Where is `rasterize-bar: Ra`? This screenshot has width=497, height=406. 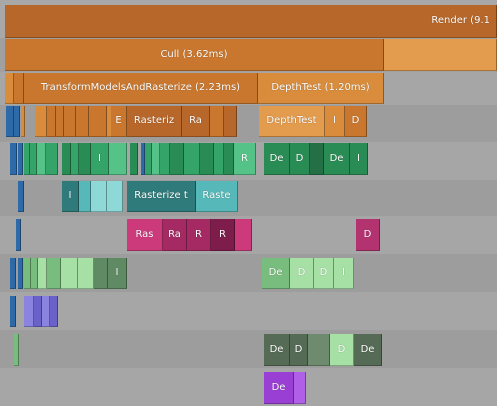 rasterize-bar: Ra is located at coordinates (196, 121).